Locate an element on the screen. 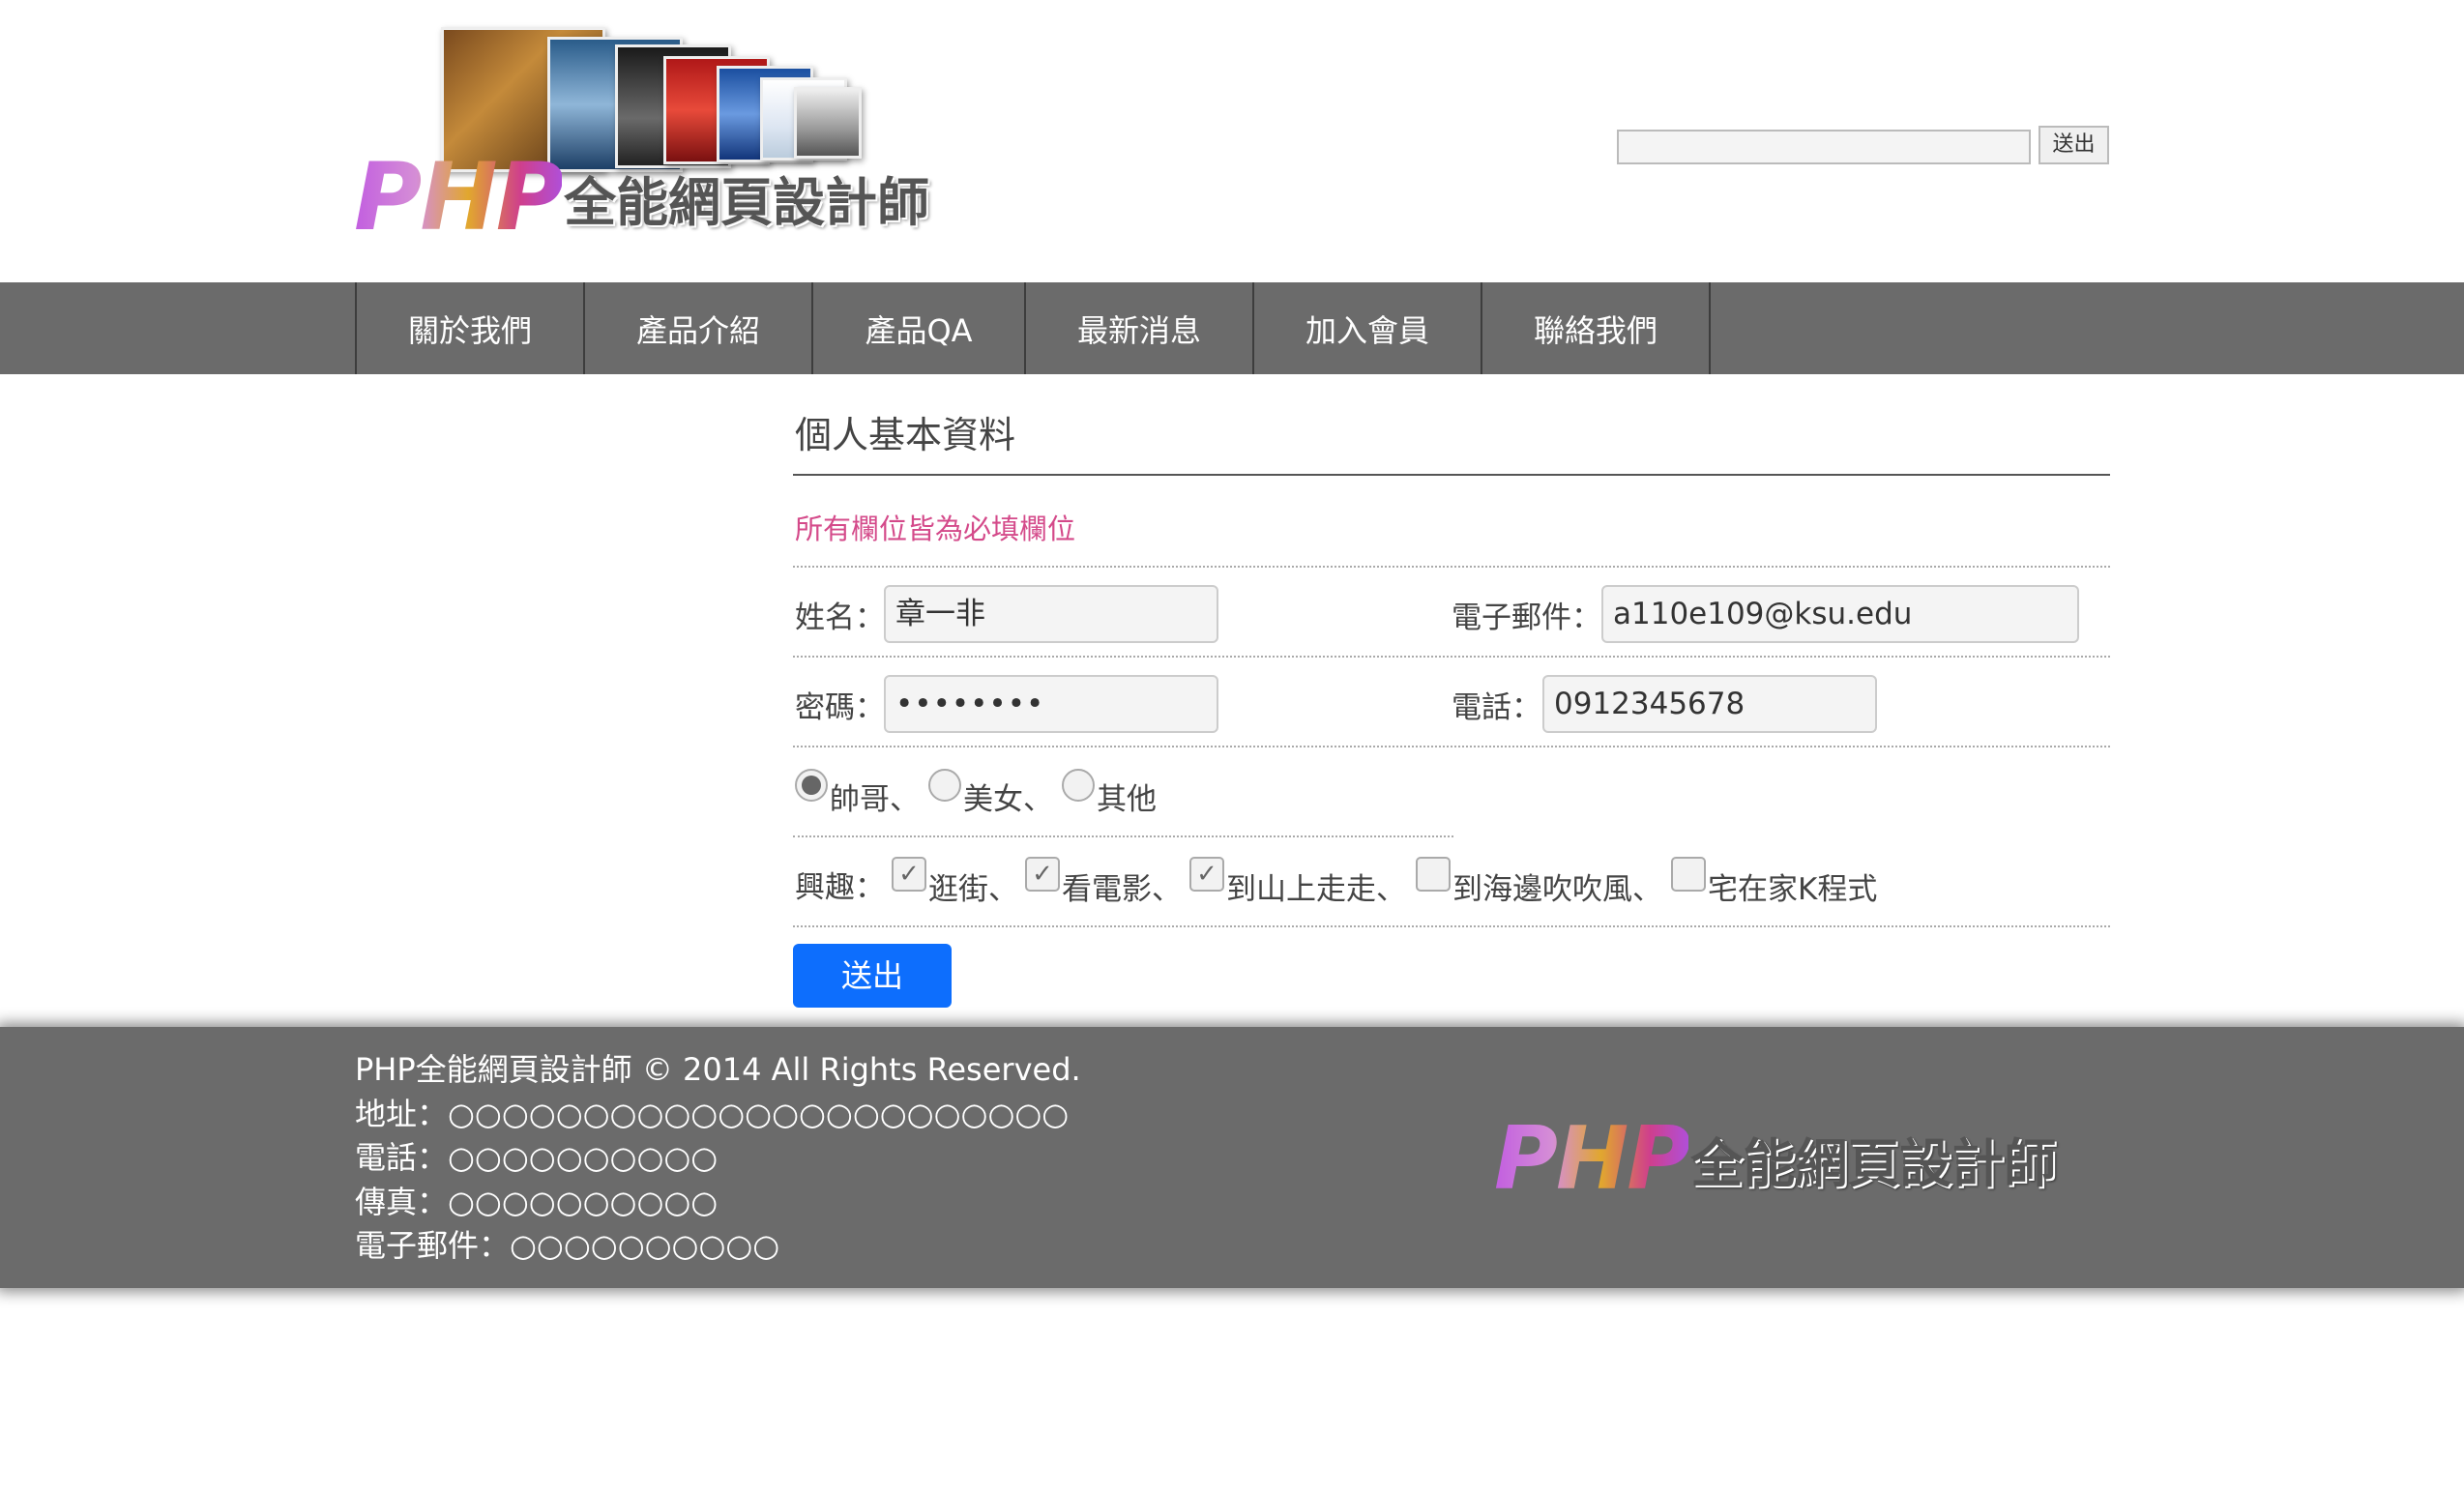 The height and width of the screenshot is (1494, 2464). required-notice: 所有欄位皆為必填欄位 is located at coordinates (1452, 522).